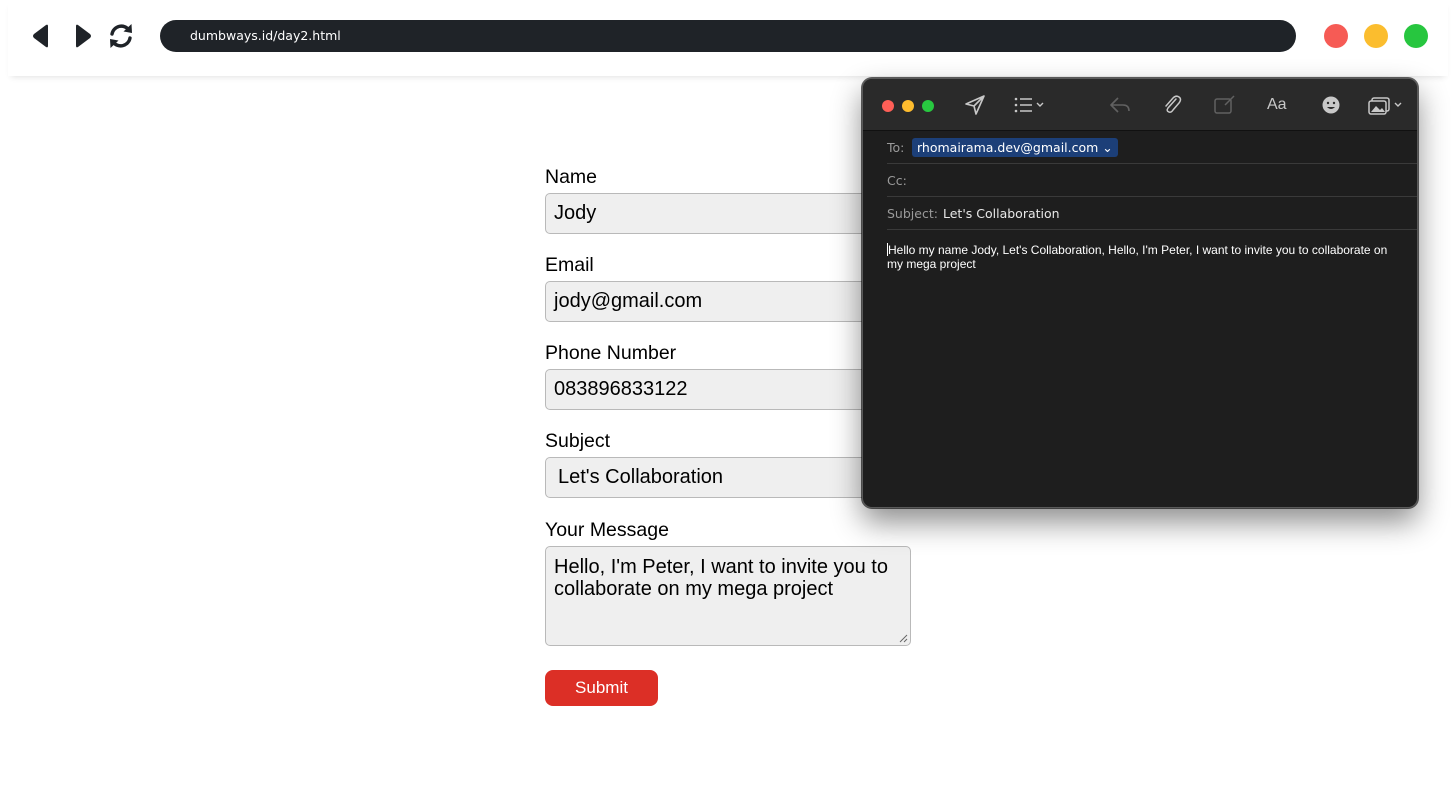 This screenshot has width=1456, height=789. I want to click on back-icon, so click(42, 36).